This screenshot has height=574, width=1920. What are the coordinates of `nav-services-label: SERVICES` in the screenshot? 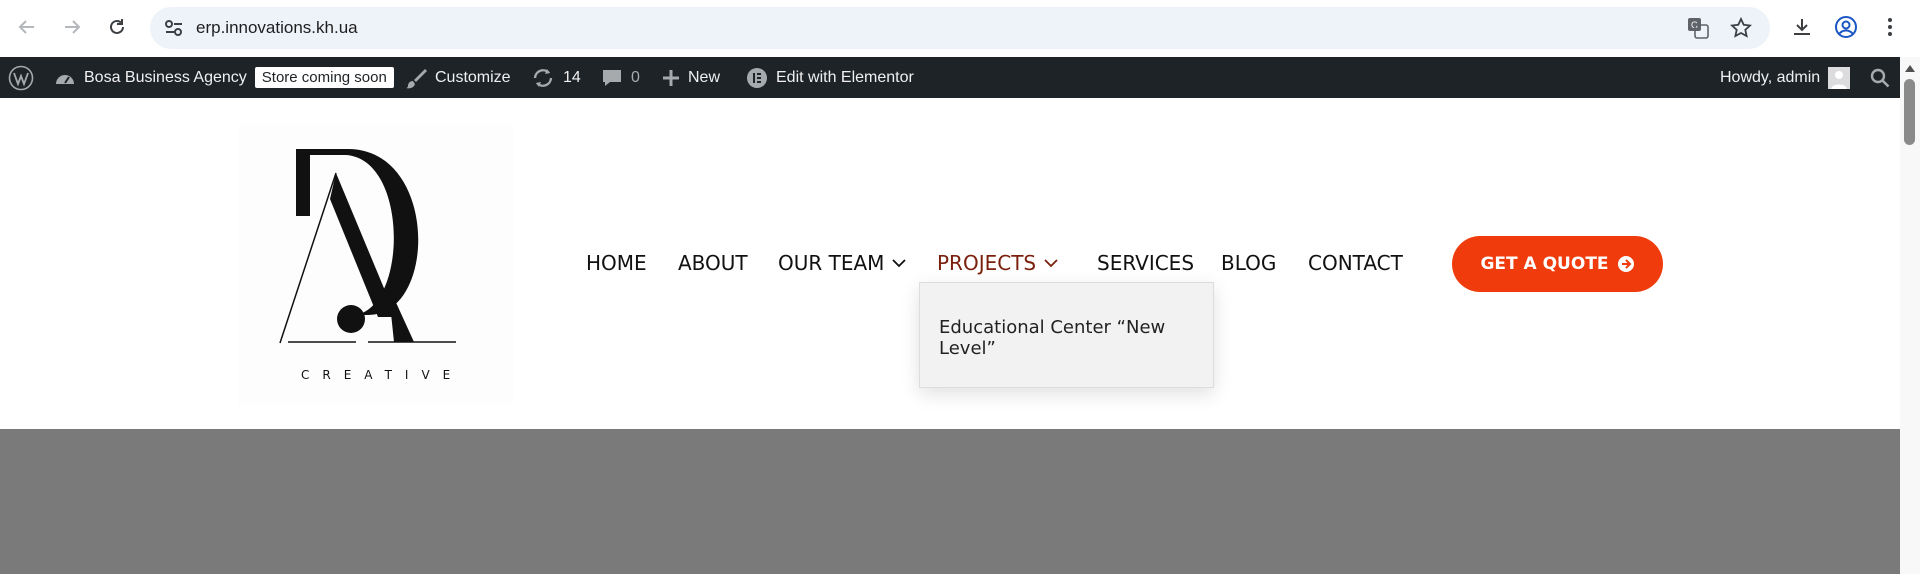 It's located at (1146, 263).